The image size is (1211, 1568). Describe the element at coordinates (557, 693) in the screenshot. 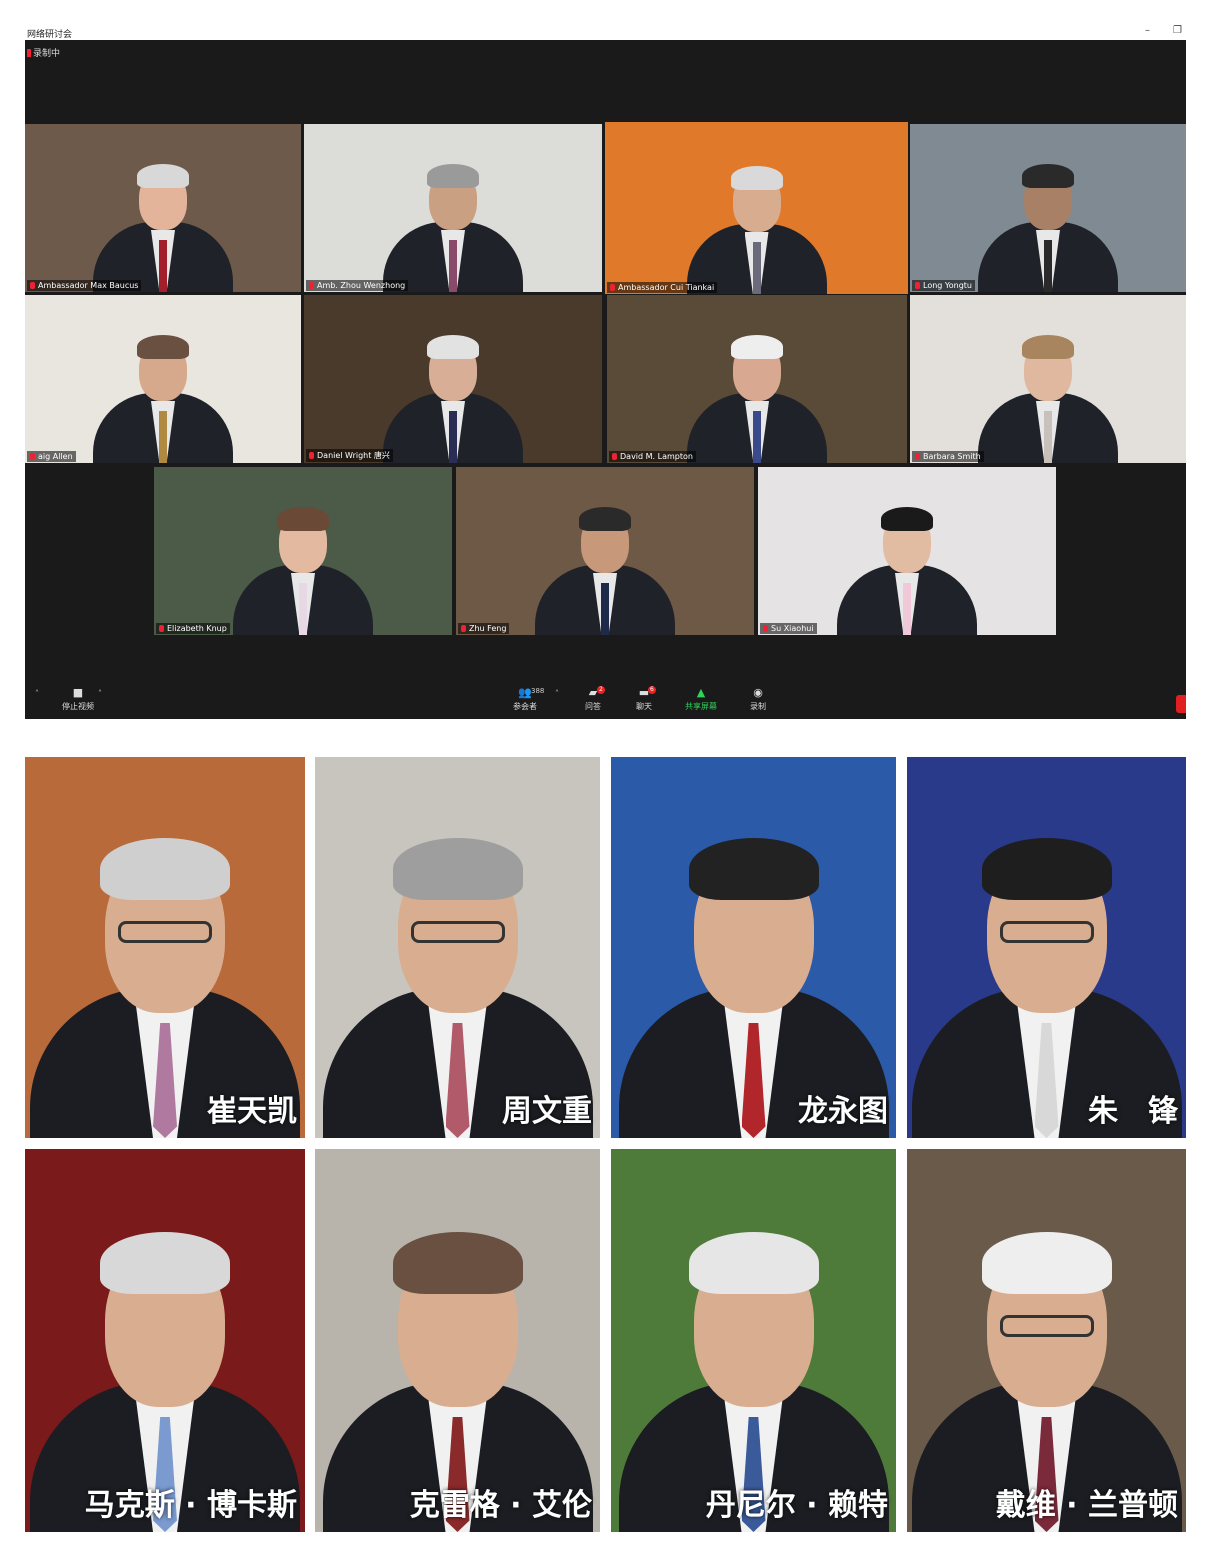

I see `participants-caret-icon: ˄` at that location.